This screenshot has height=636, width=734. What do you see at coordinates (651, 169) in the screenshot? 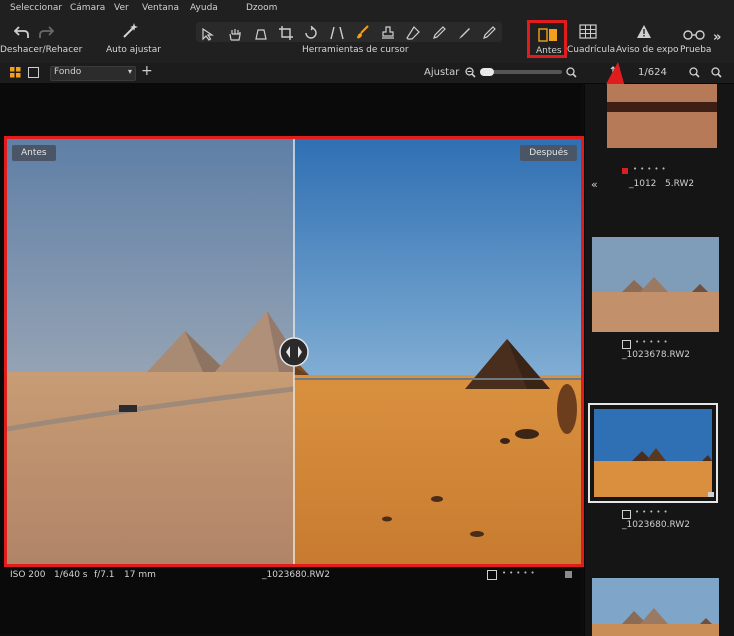
I see `thumb-rating-1: •••••` at bounding box center [651, 169].